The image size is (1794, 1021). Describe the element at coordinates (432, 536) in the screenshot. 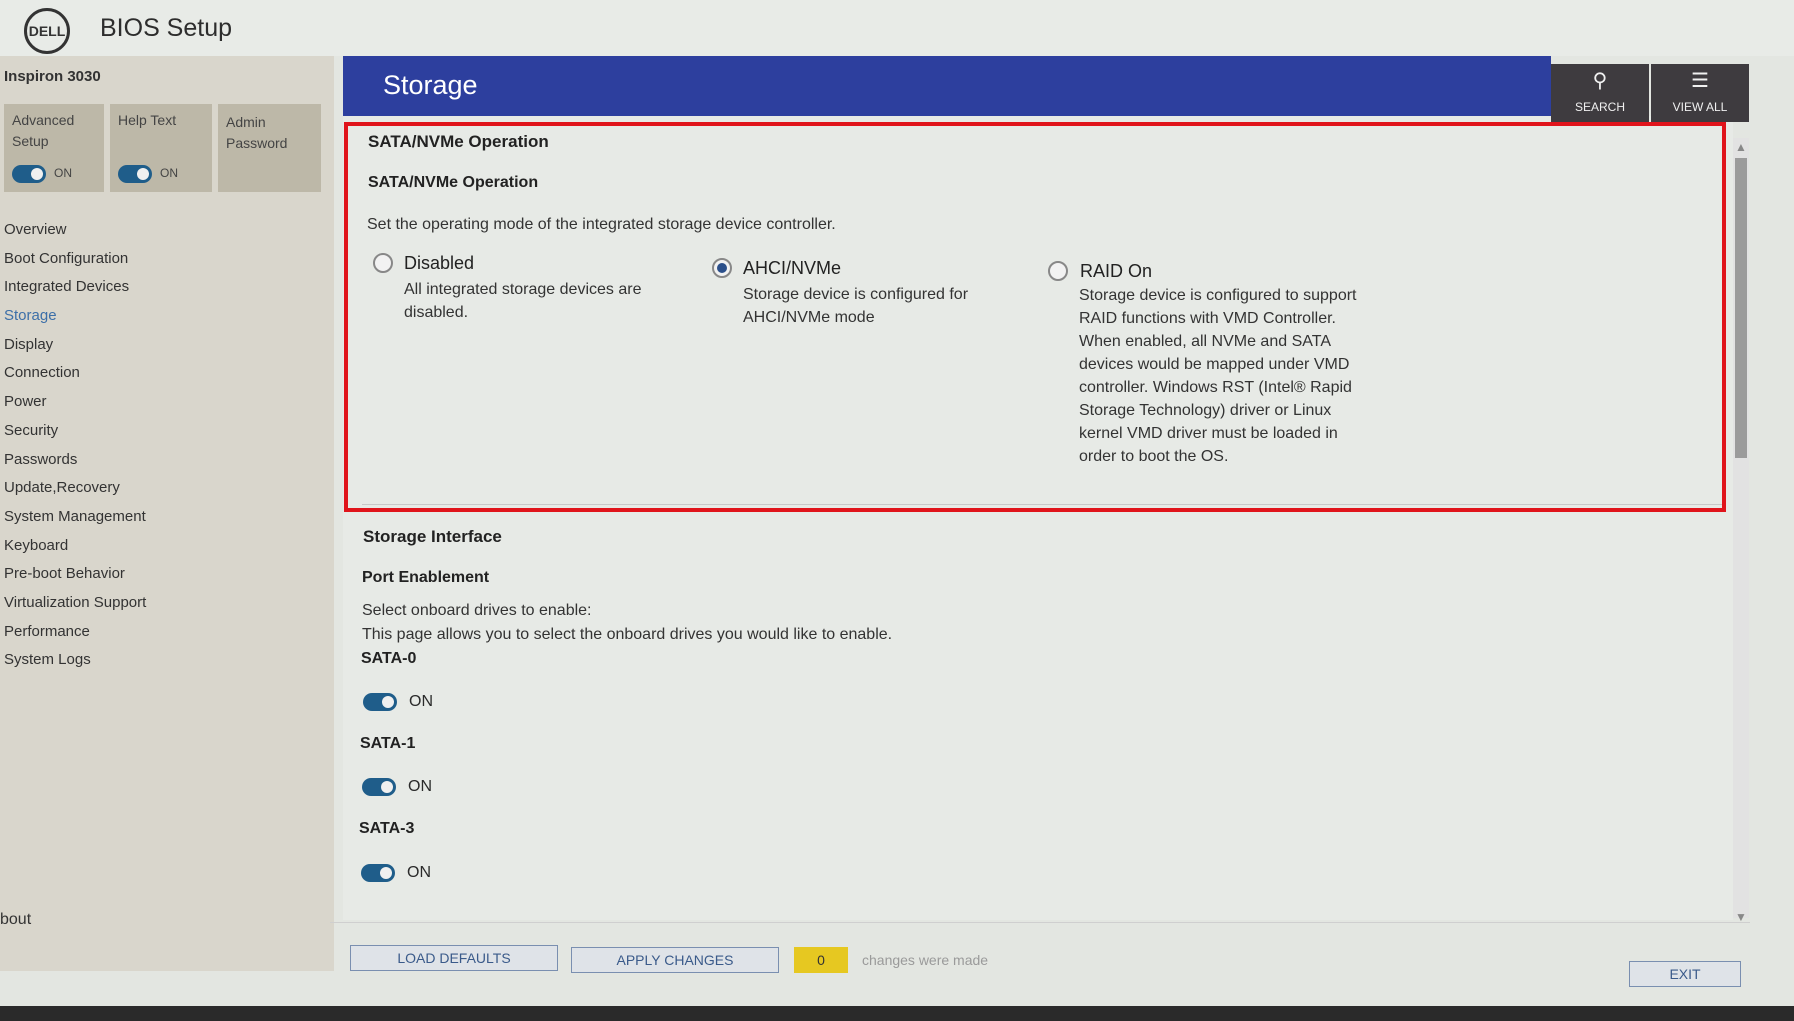

I see `storage-interface-section-title: Storage Interface` at that location.